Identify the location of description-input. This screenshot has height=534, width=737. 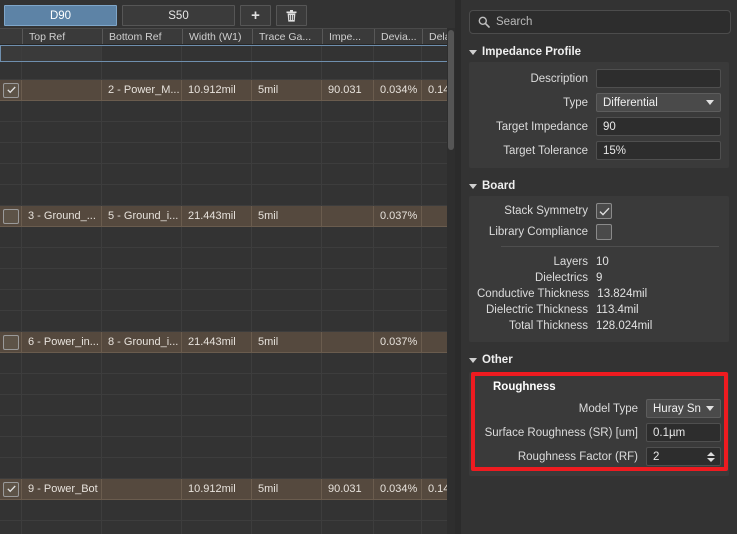
(658, 78).